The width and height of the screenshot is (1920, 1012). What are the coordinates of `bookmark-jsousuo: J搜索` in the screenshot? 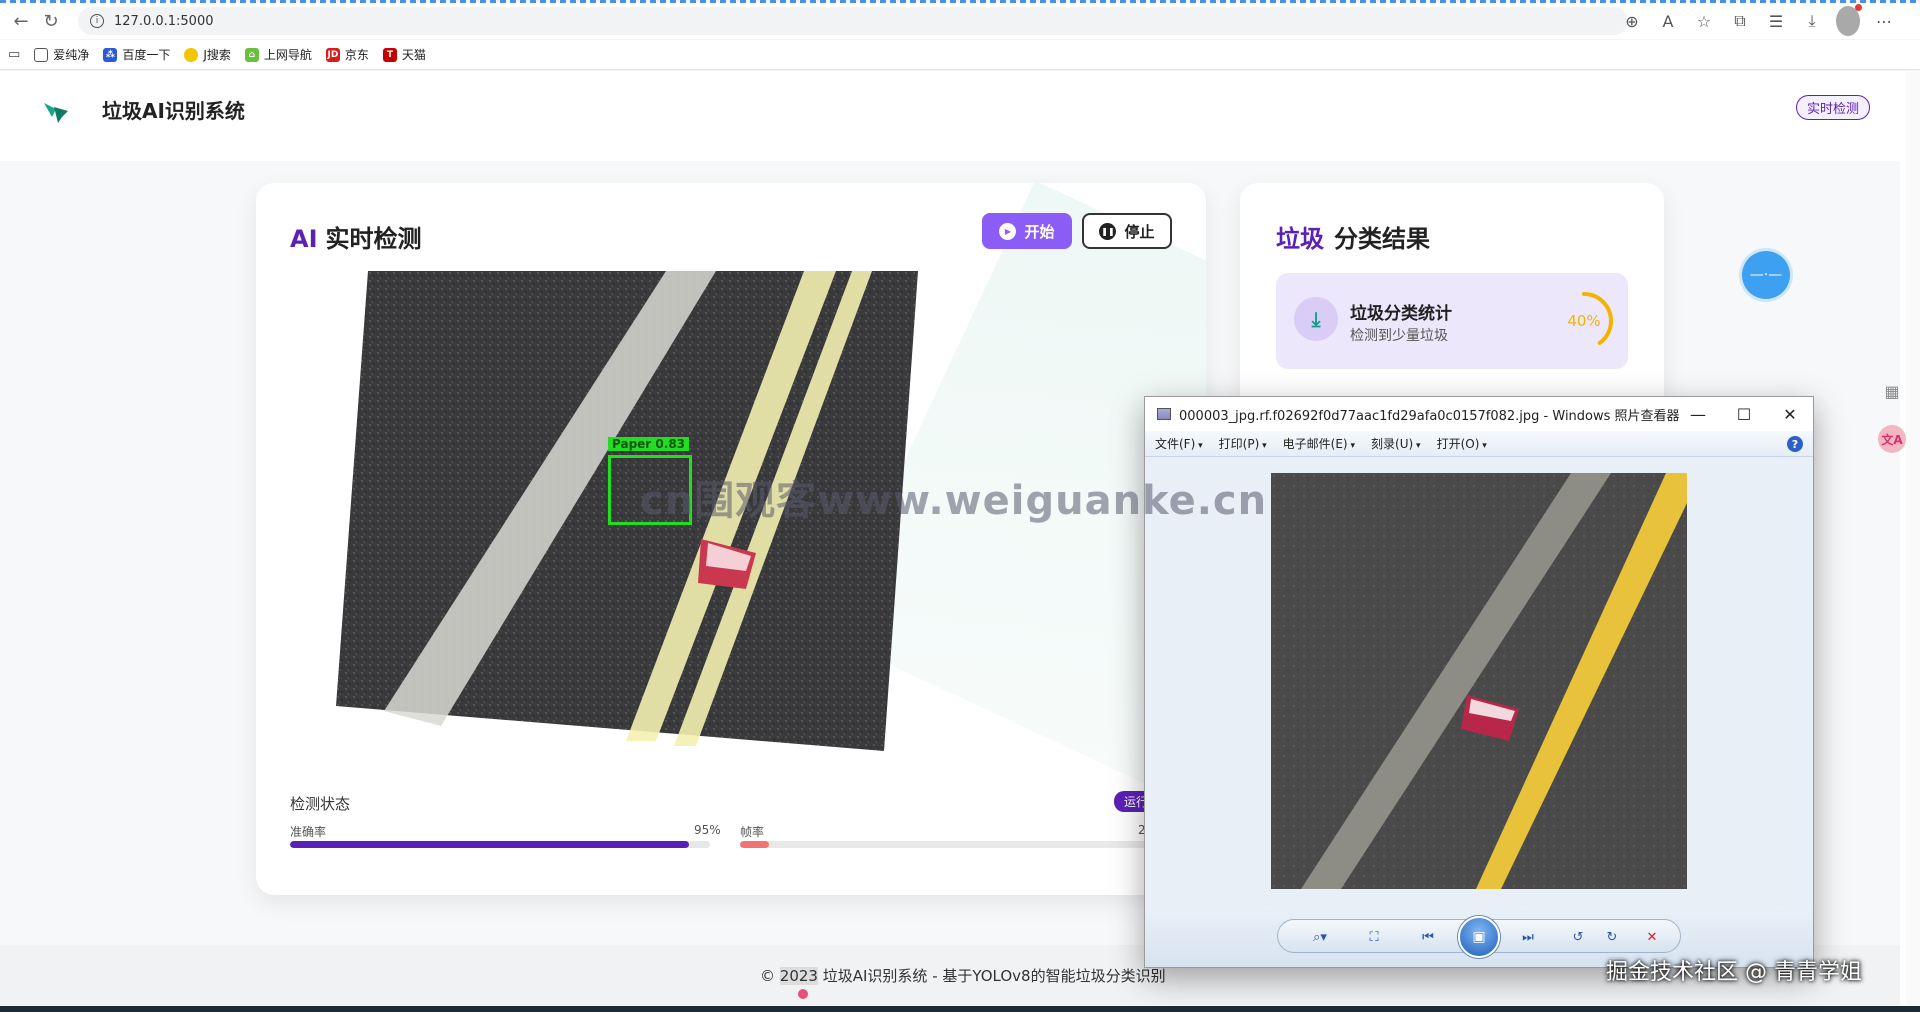 It's located at (207, 54).